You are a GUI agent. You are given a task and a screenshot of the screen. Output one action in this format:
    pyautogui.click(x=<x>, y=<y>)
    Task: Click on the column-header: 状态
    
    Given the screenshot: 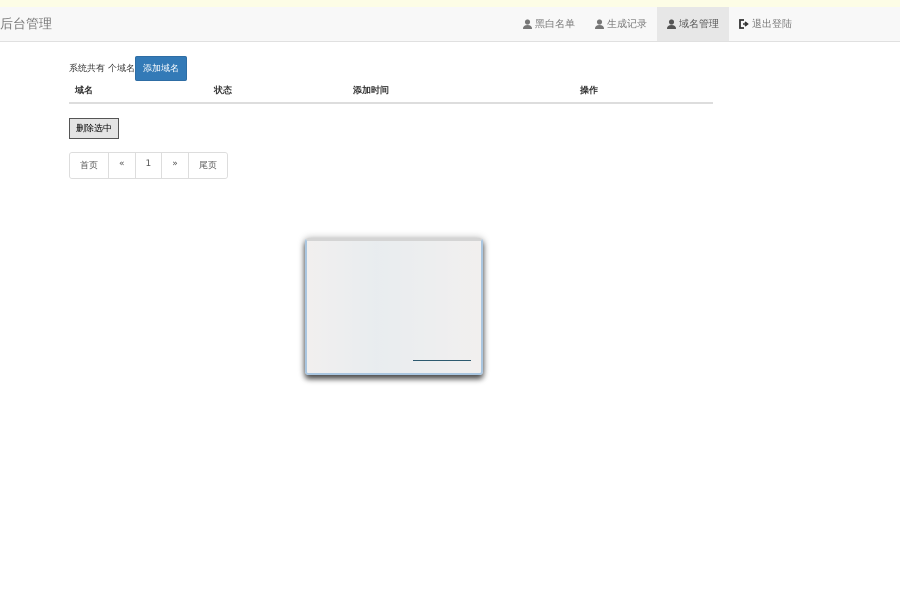 What is the action you would take?
    pyautogui.click(x=223, y=90)
    